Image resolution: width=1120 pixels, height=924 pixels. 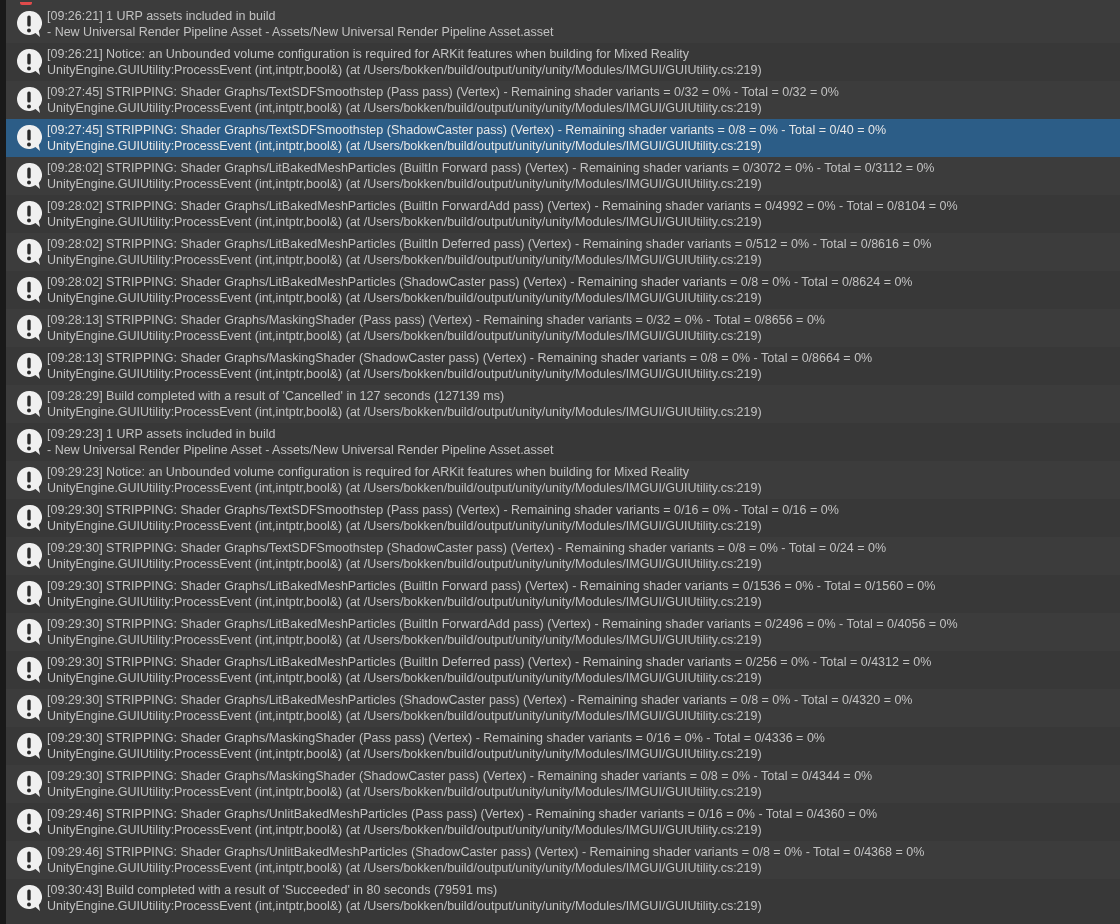 What do you see at coordinates (489, 662) in the screenshot?
I see `log-message: [09:29:30] STRIPPING: Shader Graphs/LitBakedMeshParticles (BuiltIn Deferred pass) (Vertex) - Remaining shader variants = 0/256 = 0% - Total = 0/4312 = 0%` at bounding box center [489, 662].